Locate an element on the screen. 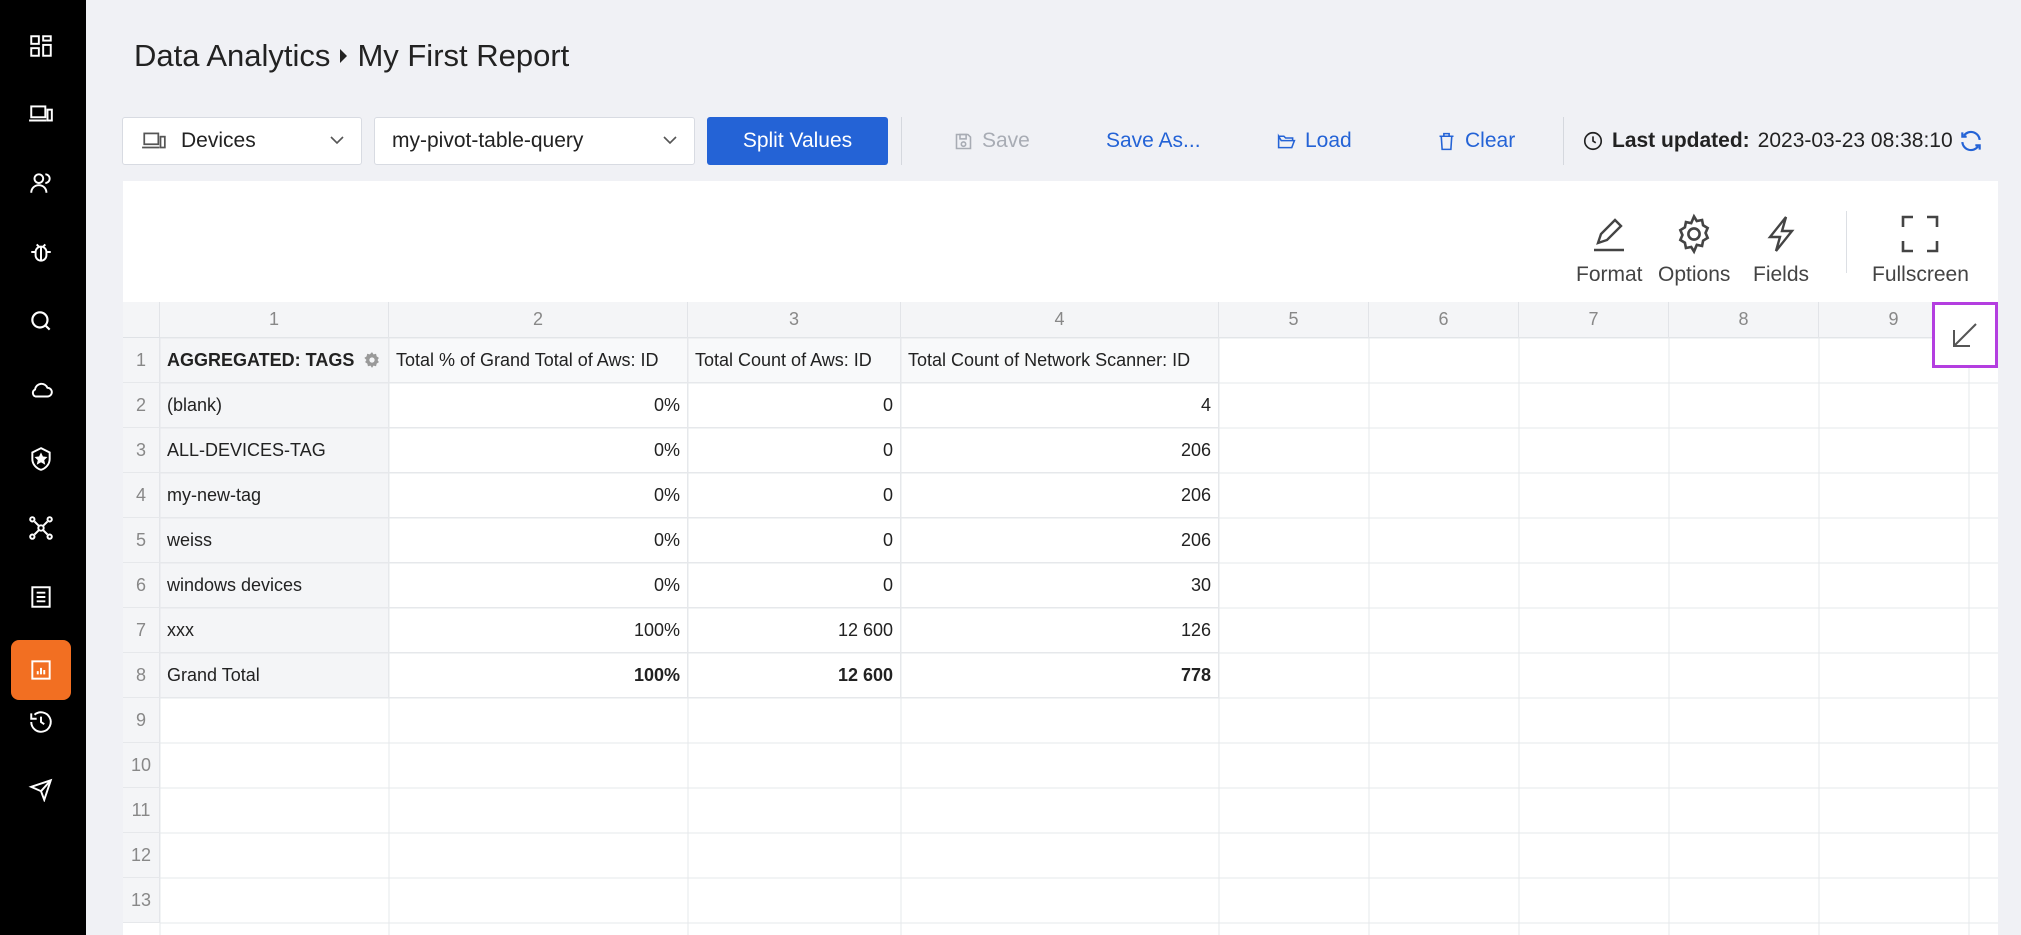  load-label: Load is located at coordinates (1328, 140).